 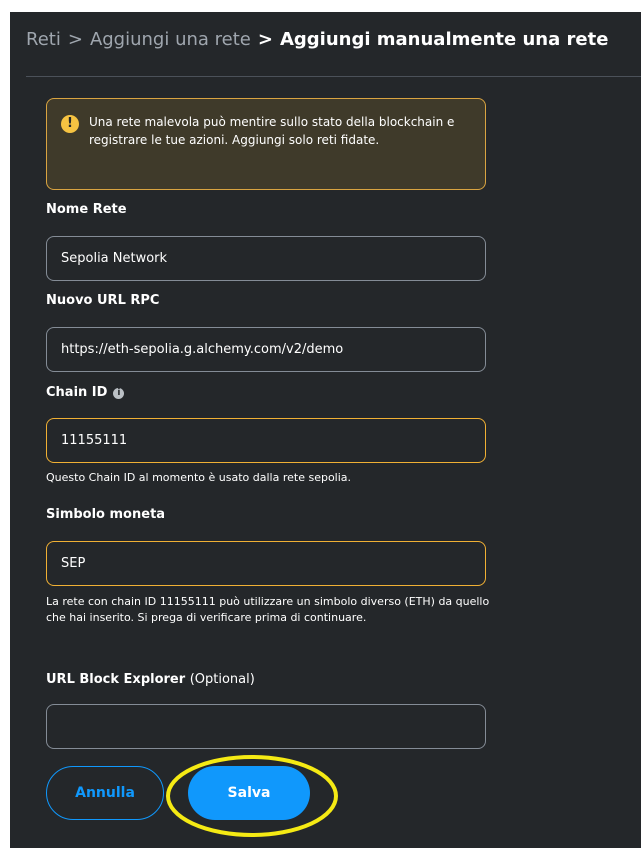 I want to click on rpc-url-input, so click(x=266, y=349).